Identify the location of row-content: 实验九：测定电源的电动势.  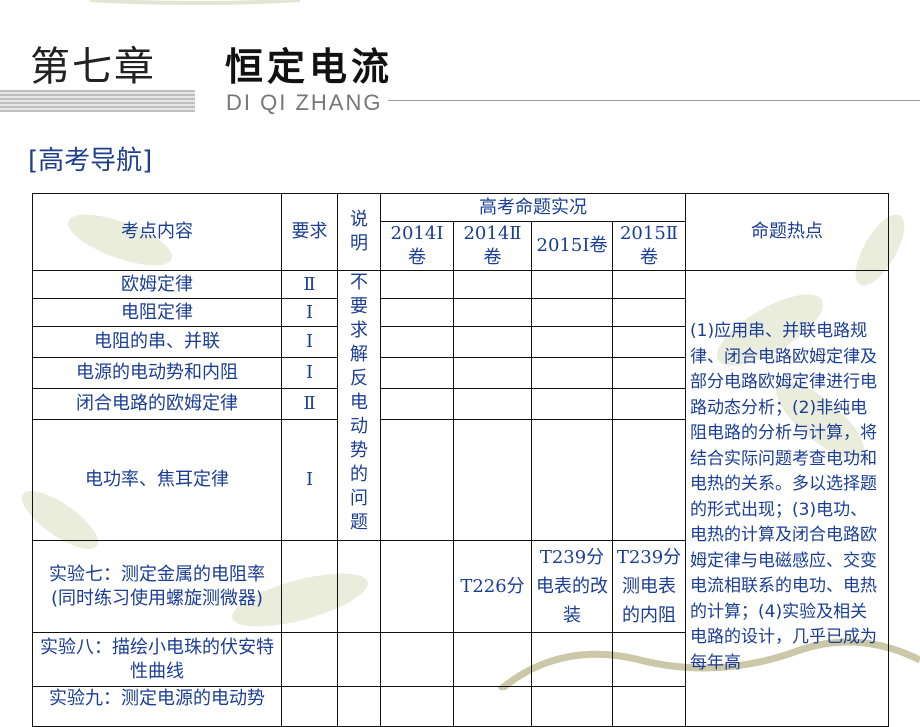
(157, 706).